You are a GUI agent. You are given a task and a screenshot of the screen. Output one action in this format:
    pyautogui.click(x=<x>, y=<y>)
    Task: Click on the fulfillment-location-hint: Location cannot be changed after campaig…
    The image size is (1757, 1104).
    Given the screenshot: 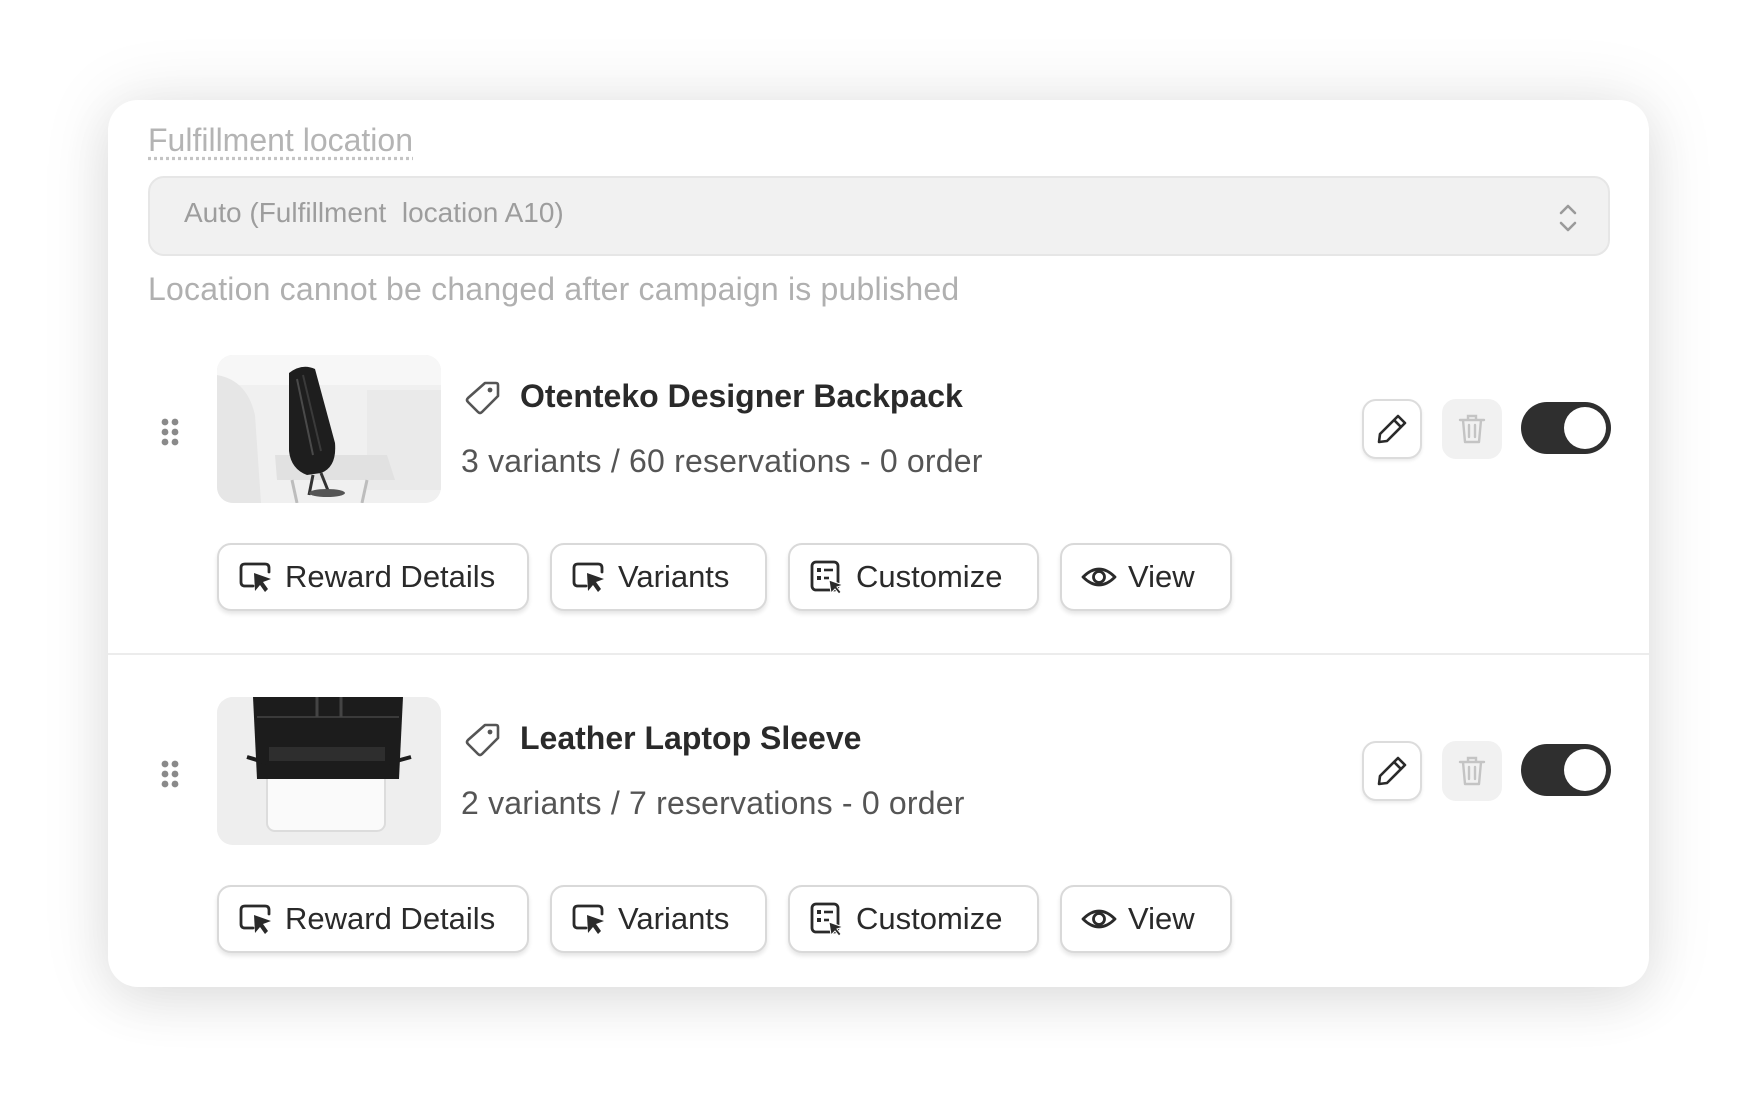 What is the action you would take?
    pyautogui.click(x=554, y=289)
    